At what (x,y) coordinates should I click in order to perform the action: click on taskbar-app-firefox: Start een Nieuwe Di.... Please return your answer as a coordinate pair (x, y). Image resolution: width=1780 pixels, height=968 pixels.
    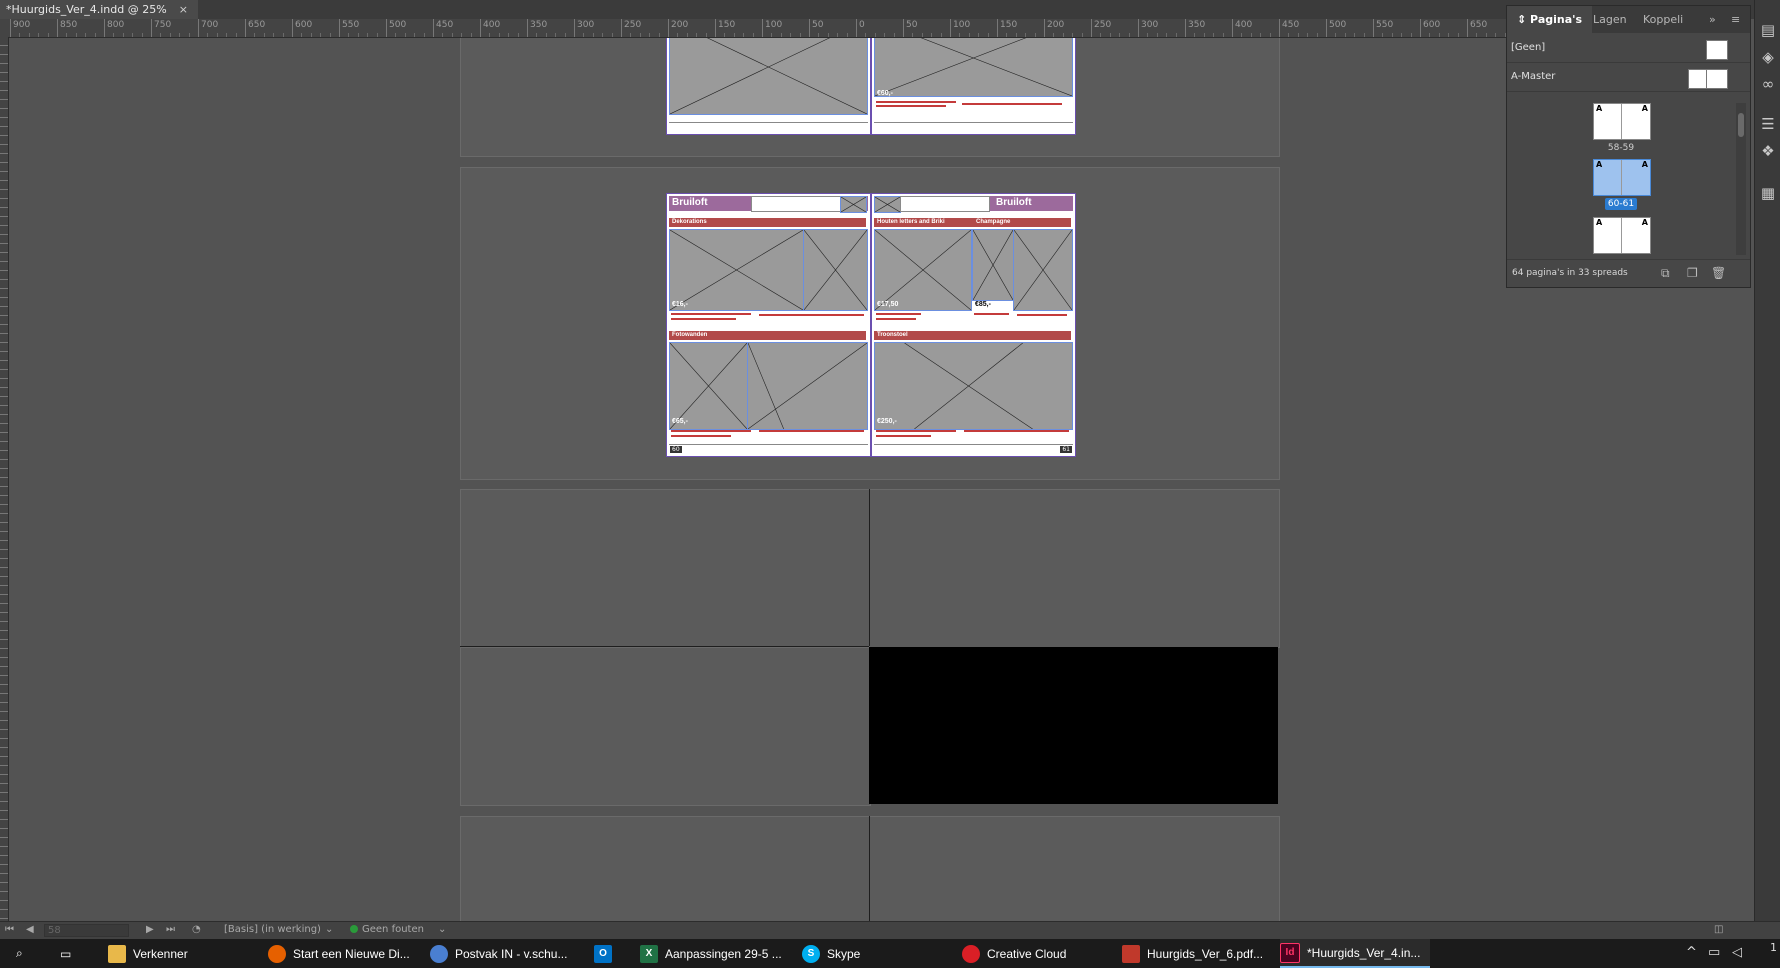
    Looking at the image, I should click on (339, 953).